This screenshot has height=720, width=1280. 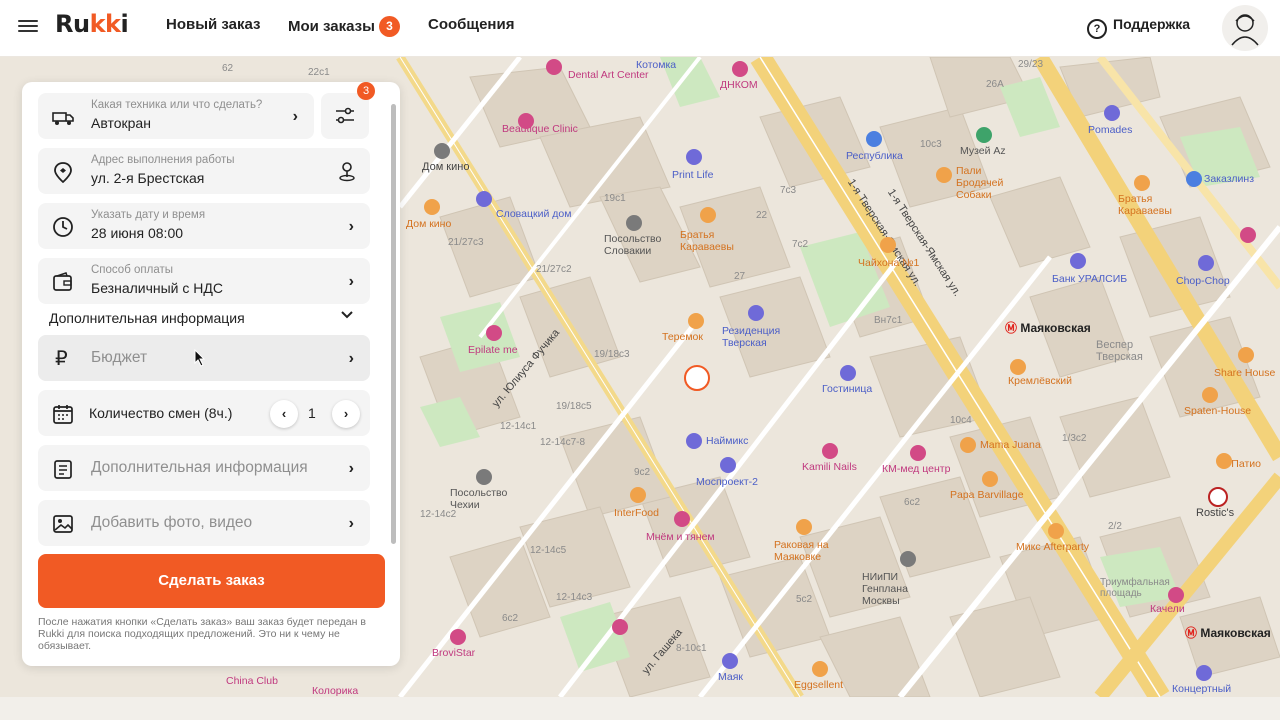 What do you see at coordinates (1204, 673) in the screenshot?
I see `music-icon` at bounding box center [1204, 673].